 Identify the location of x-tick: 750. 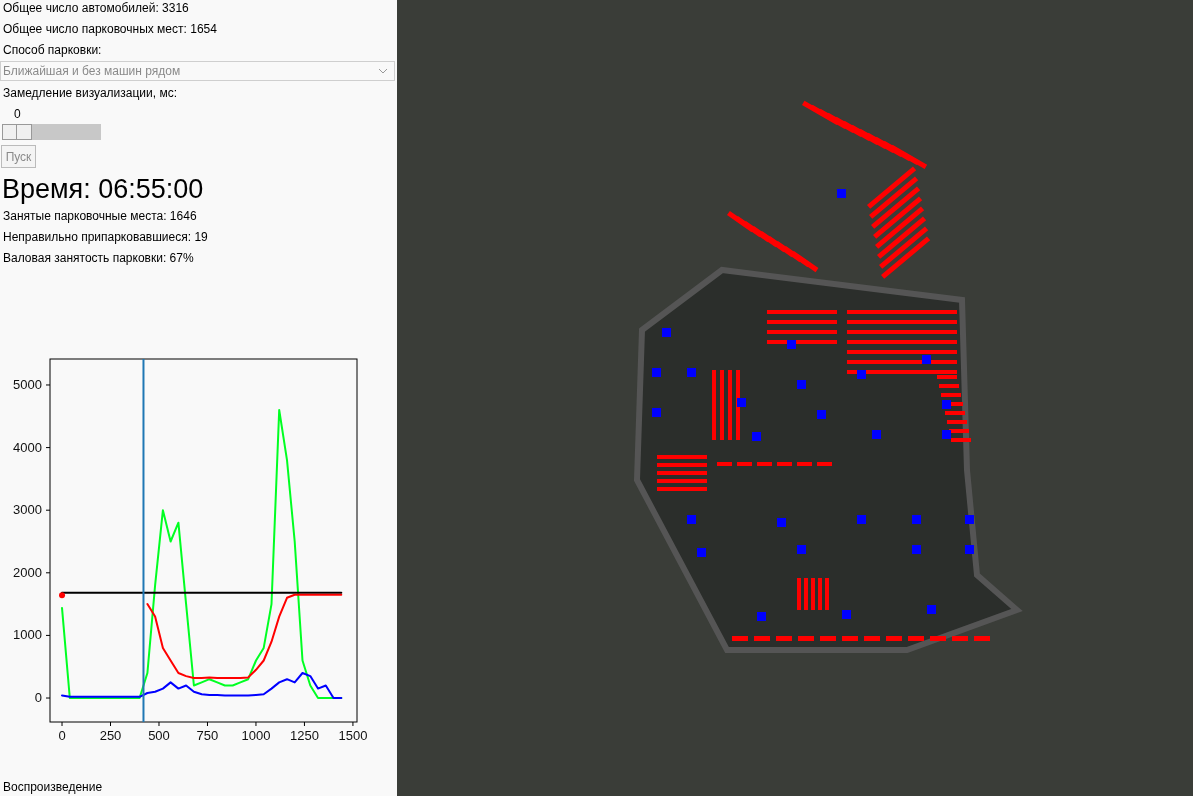
(207, 732).